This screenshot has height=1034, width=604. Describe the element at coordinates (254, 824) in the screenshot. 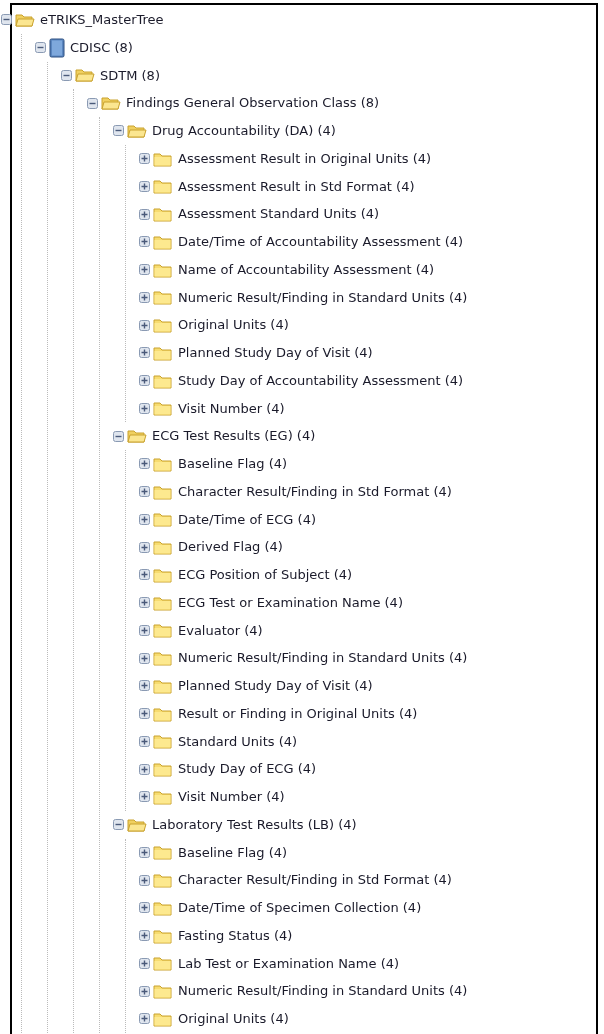

I see `tree-node-label: Laboratory Test Results (LB) (4)` at that location.